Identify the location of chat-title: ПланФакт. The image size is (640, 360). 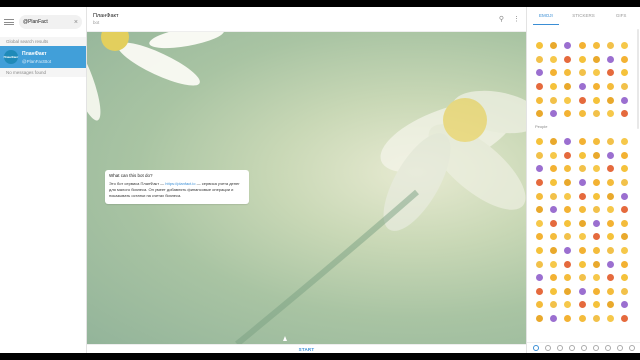
(291, 16).